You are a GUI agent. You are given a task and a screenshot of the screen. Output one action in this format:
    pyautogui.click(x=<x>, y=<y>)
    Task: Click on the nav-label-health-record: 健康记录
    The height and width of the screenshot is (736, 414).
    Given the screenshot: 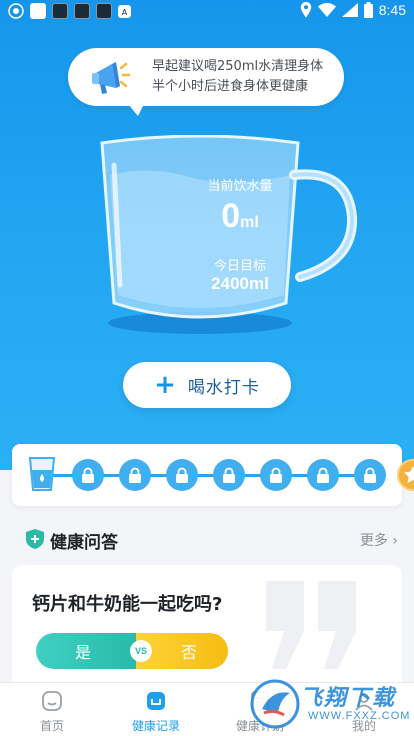 What is the action you would take?
    pyautogui.click(x=155, y=726)
    